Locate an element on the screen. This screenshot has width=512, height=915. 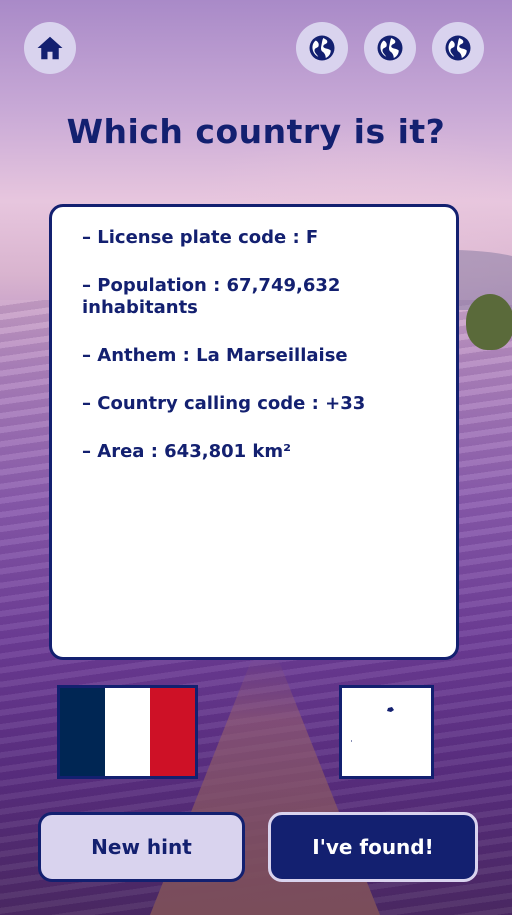
question-title: Which country is it? is located at coordinates (256, 131).